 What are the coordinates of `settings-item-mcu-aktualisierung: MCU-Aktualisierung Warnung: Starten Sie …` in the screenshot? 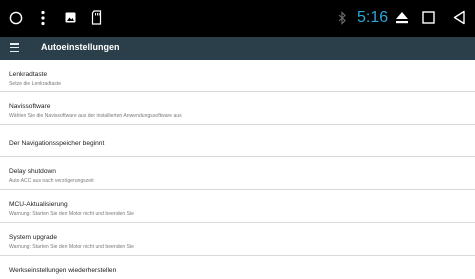 It's located at (237, 206).